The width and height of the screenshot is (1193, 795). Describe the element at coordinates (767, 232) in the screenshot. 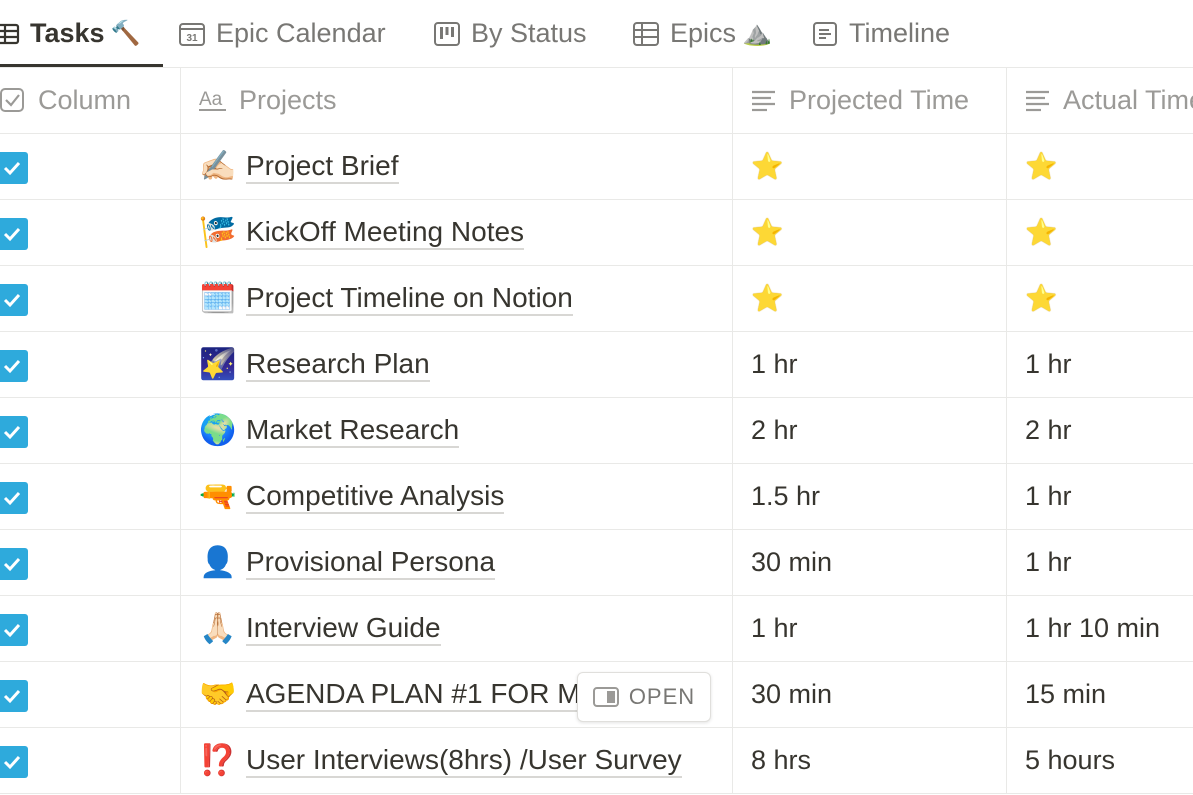

I see `projected-time-value: ⭐` at that location.